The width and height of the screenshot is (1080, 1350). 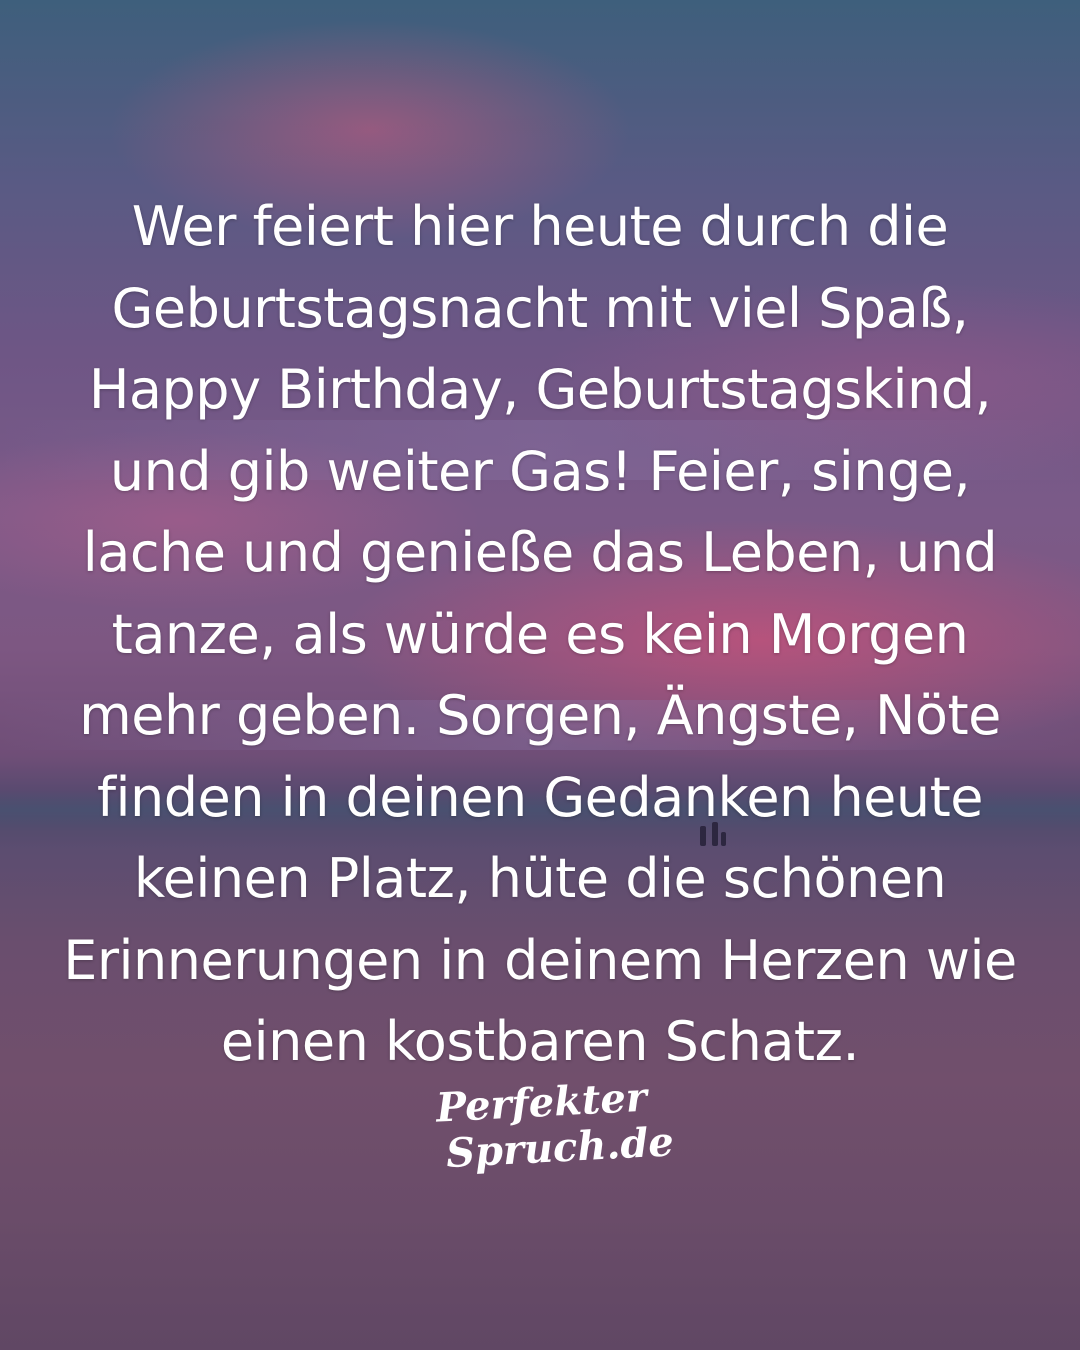 I want to click on perfekter-spruch-logo: Perfekter Spruch.de, so click(x=552, y=1125).